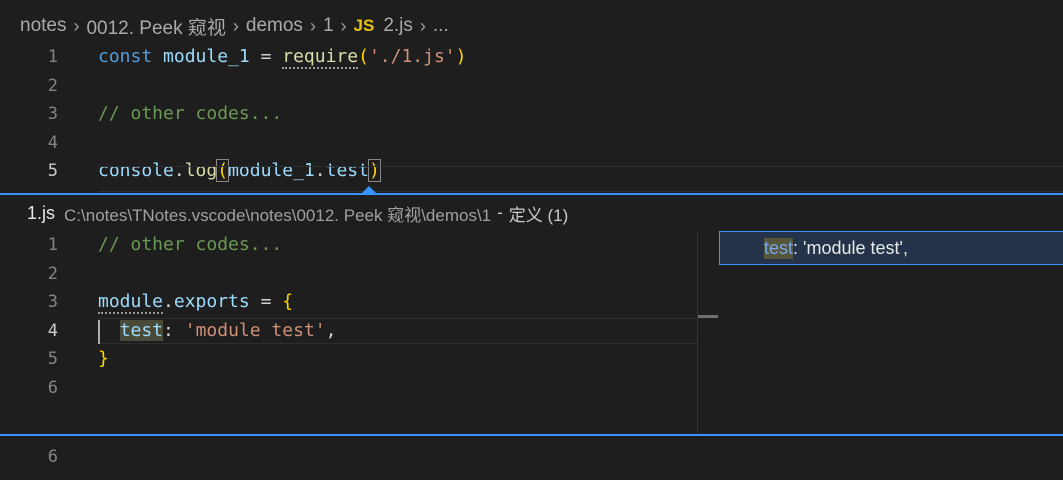 This screenshot has height=480, width=1063. I want to click on code-token: module, so click(131, 302).